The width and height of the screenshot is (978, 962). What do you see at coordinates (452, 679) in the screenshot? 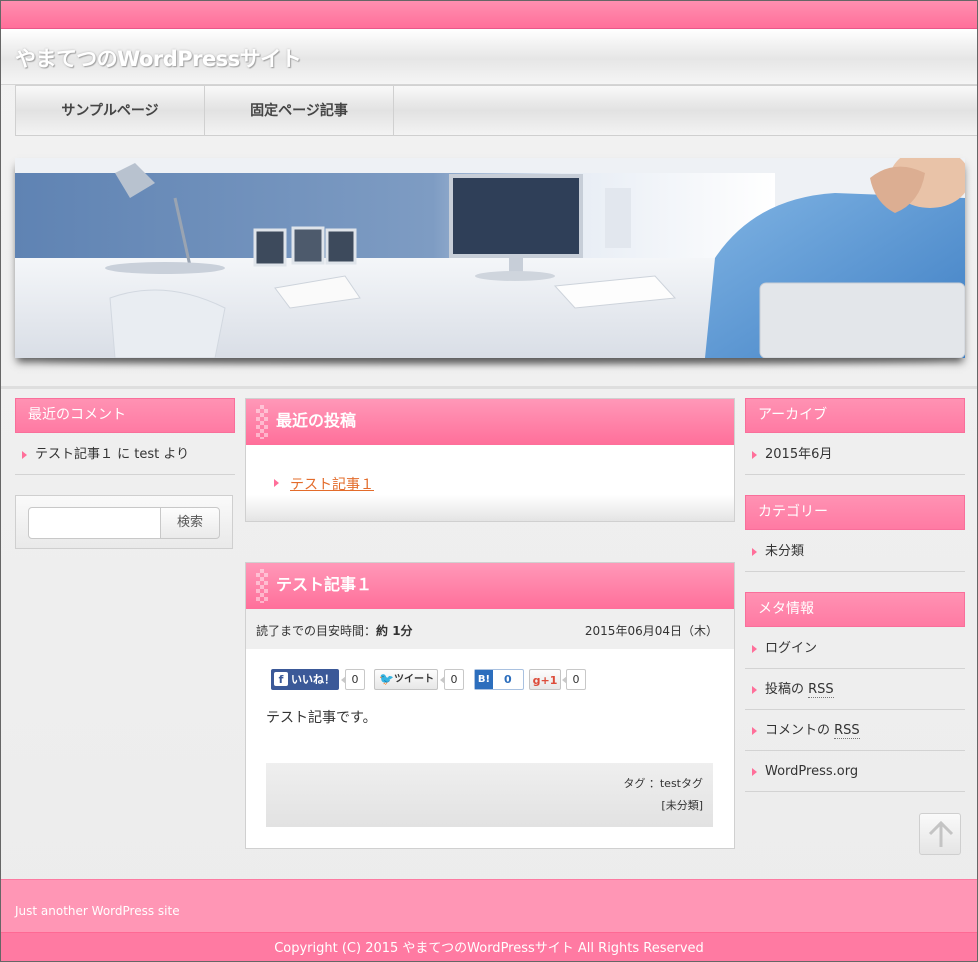
I see `tweet-count: 0` at bounding box center [452, 679].